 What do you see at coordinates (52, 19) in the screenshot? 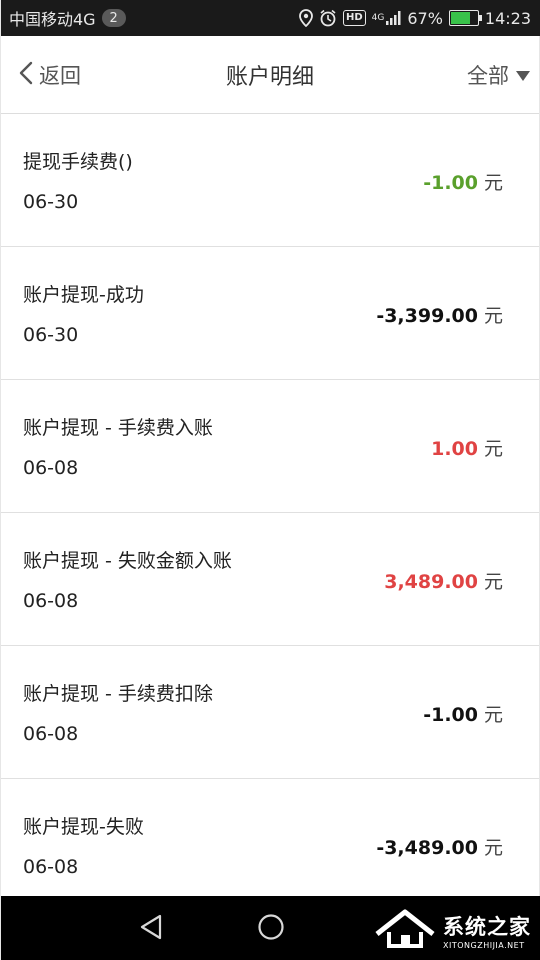
I see `carrier-label: 中国移动4G` at bounding box center [52, 19].